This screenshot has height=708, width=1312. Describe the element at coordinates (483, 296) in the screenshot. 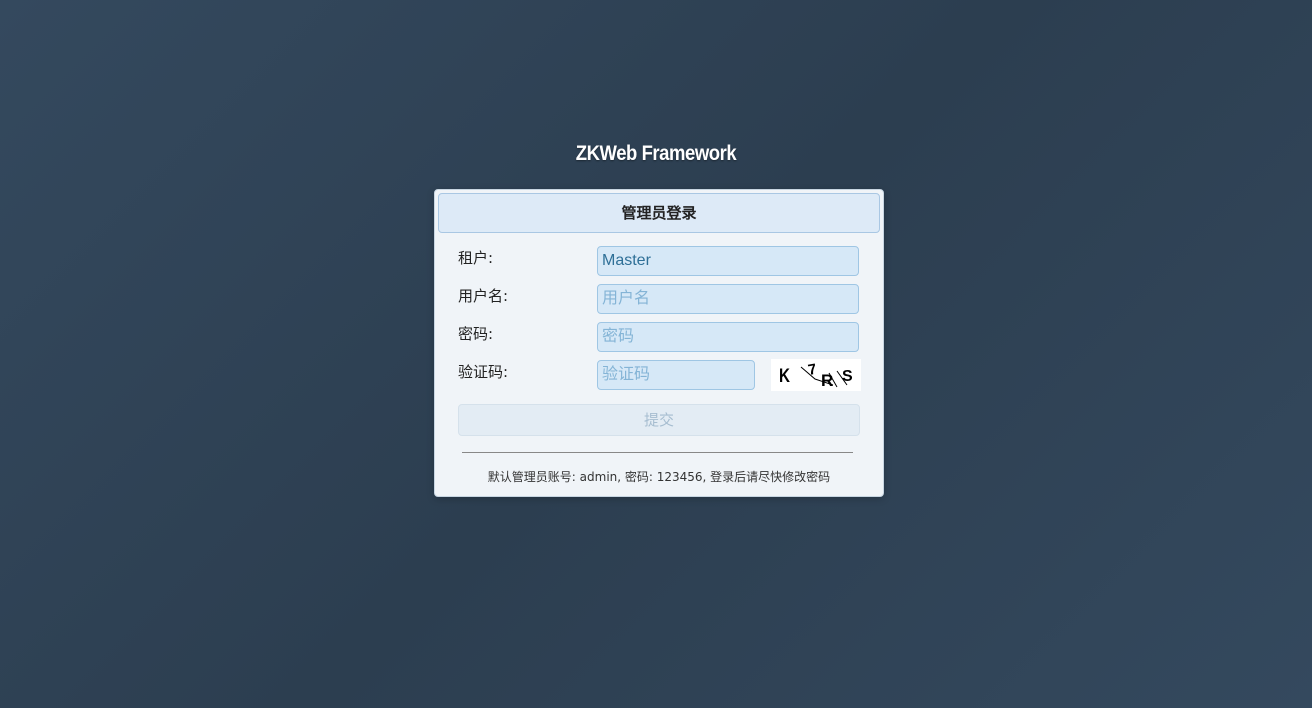

I see `username-label: 用户名:` at that location.